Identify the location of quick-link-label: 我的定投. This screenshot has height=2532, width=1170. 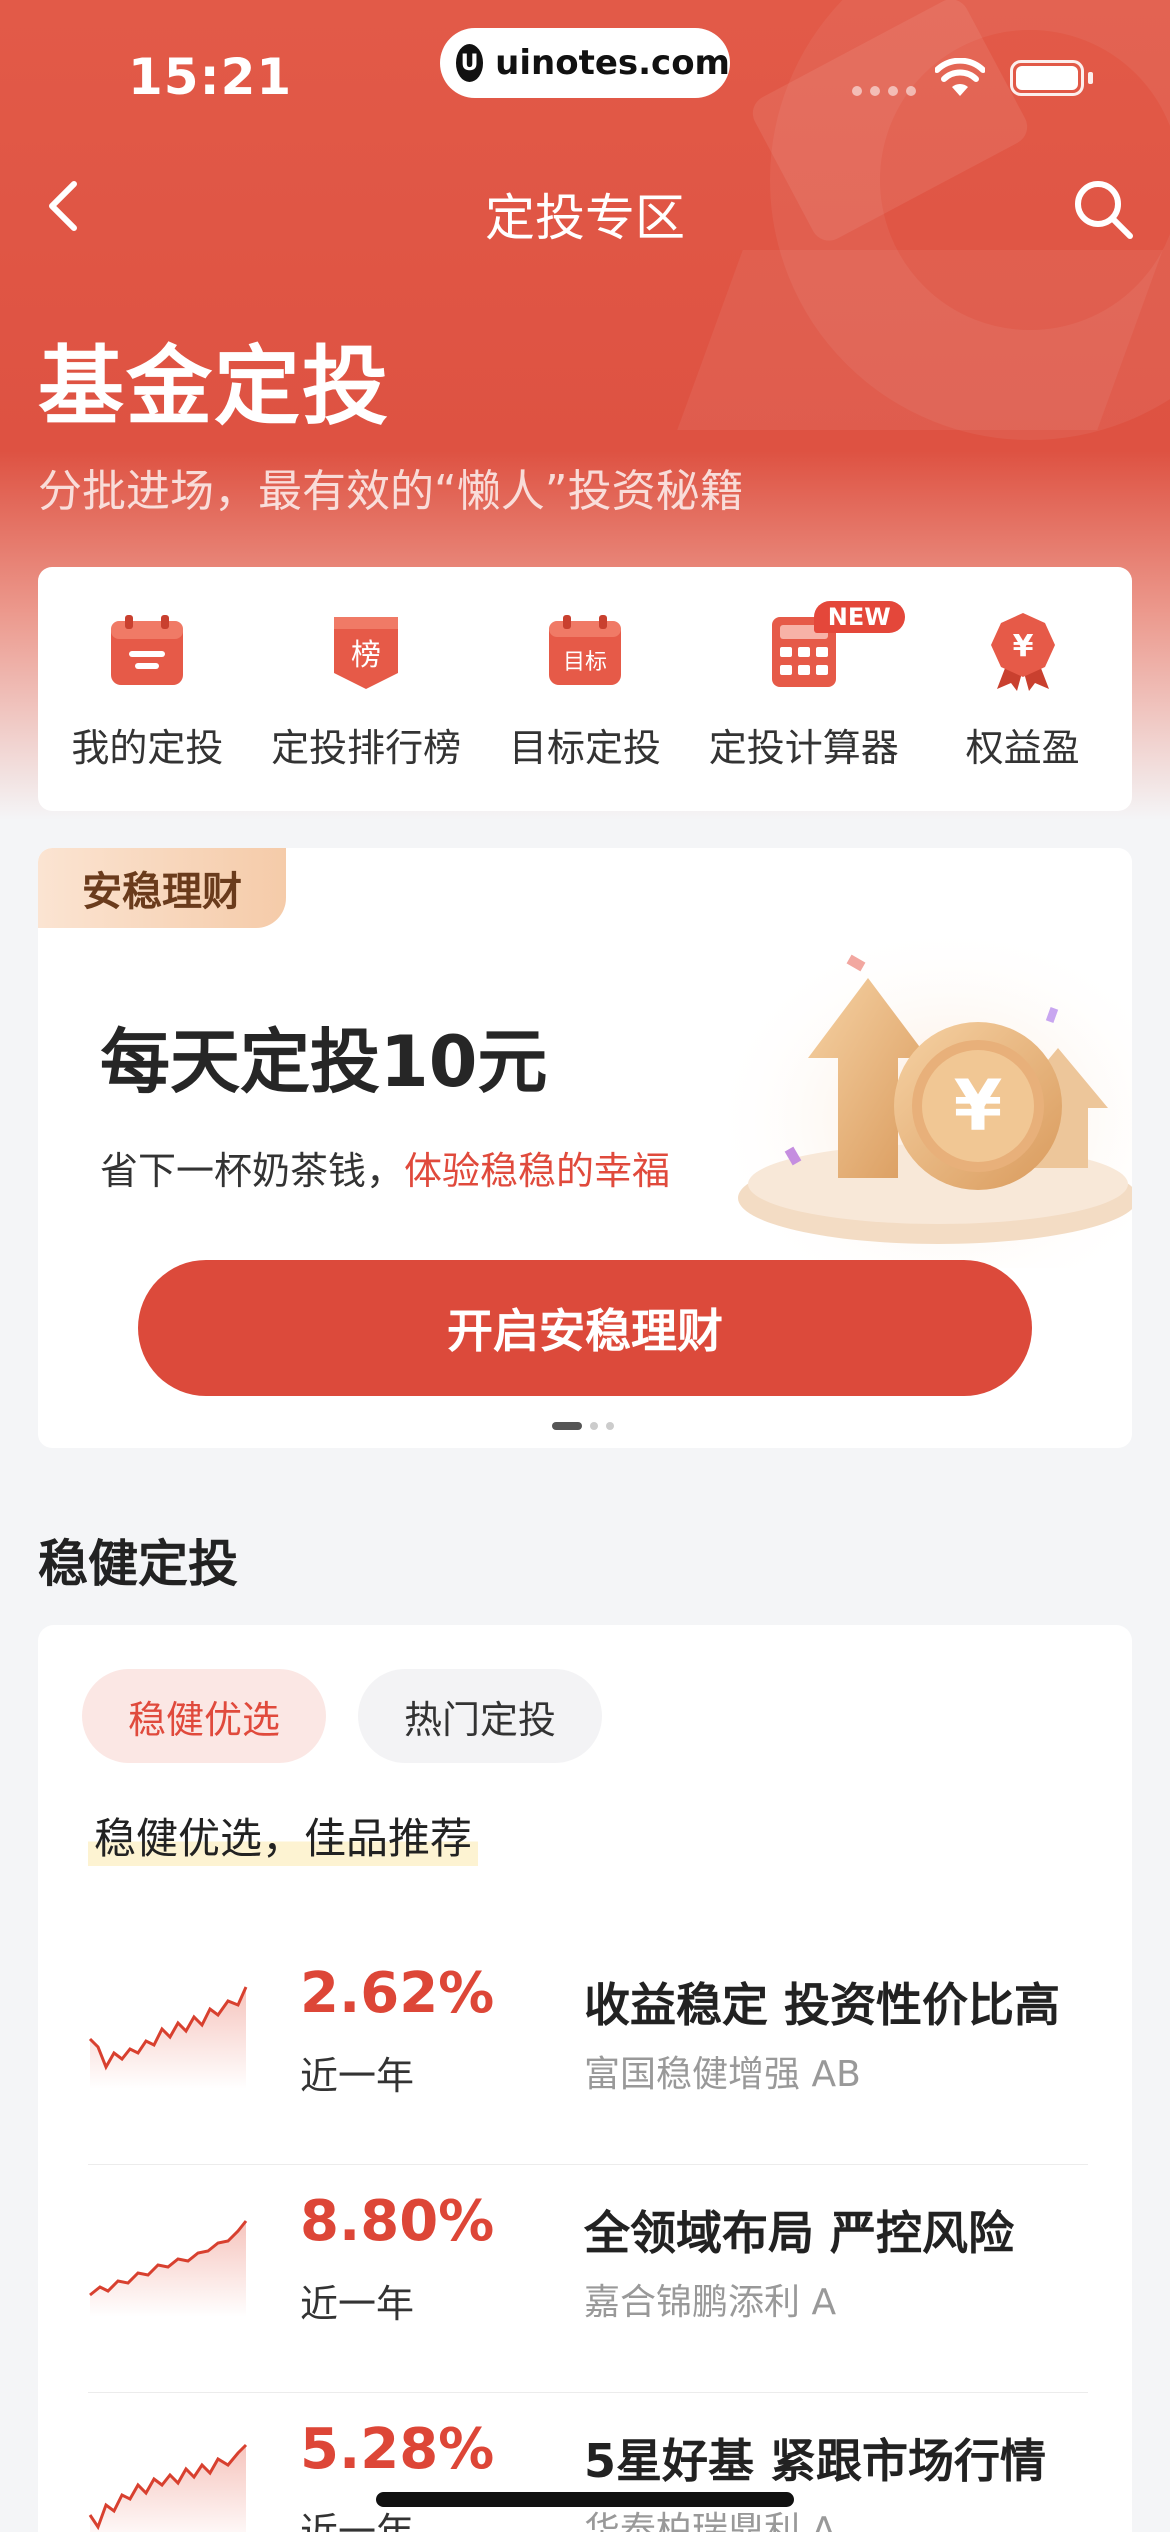
(147, 748).